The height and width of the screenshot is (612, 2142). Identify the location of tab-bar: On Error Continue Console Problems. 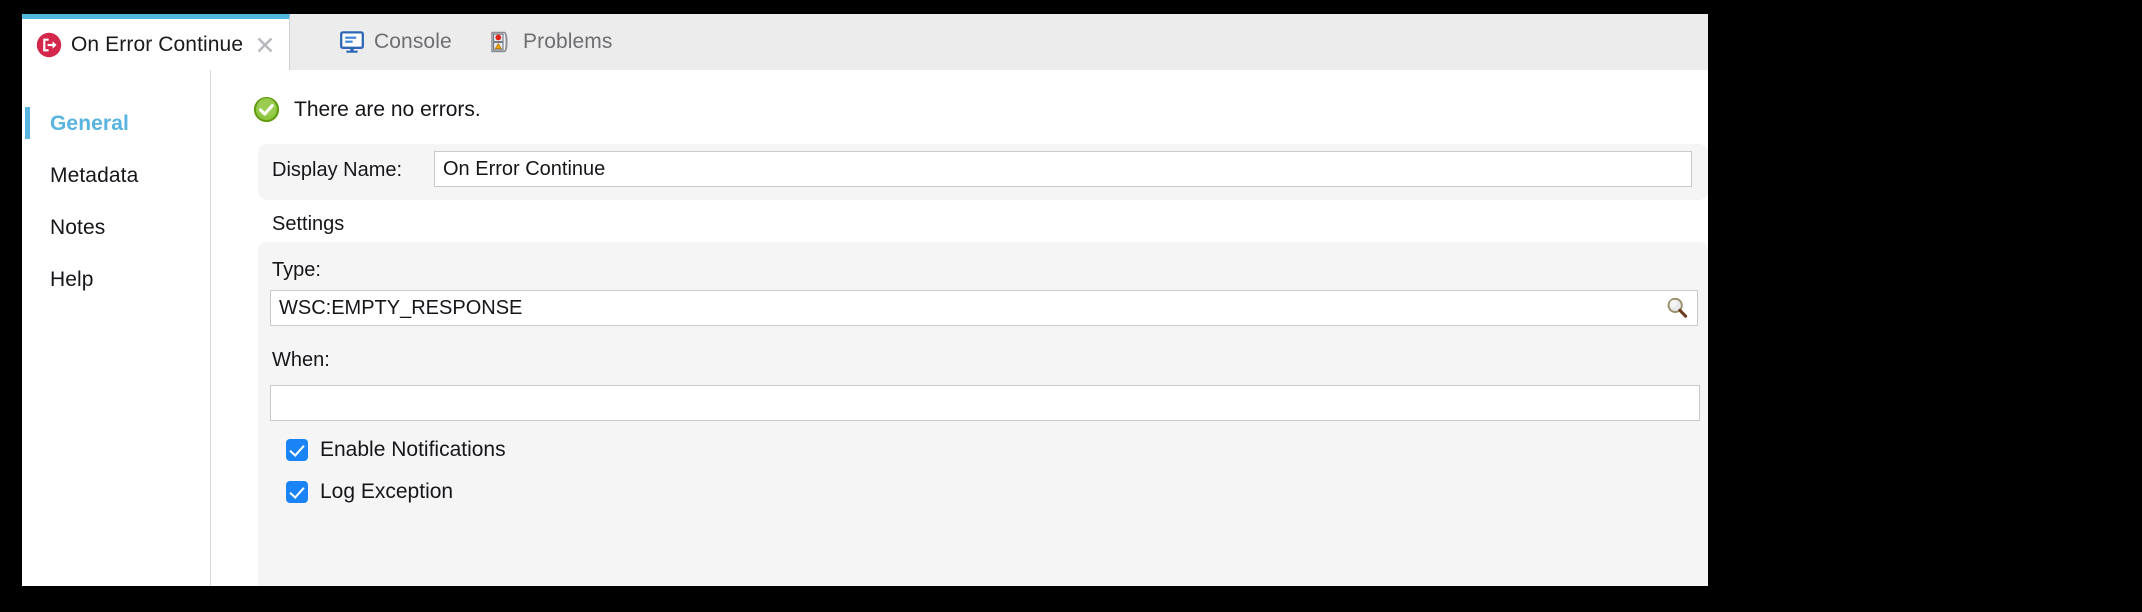
(865, 42).